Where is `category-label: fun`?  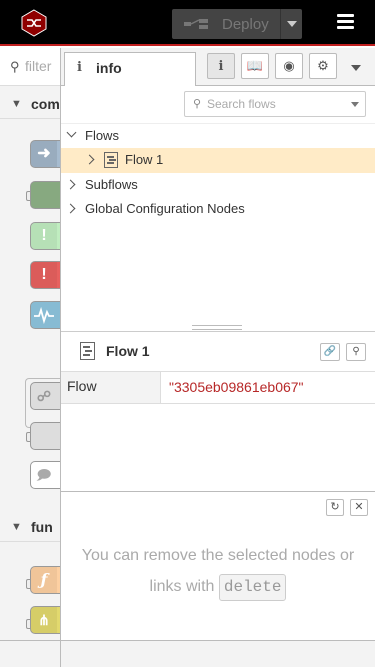 category-label: fun is located at coordinates (42, 527).